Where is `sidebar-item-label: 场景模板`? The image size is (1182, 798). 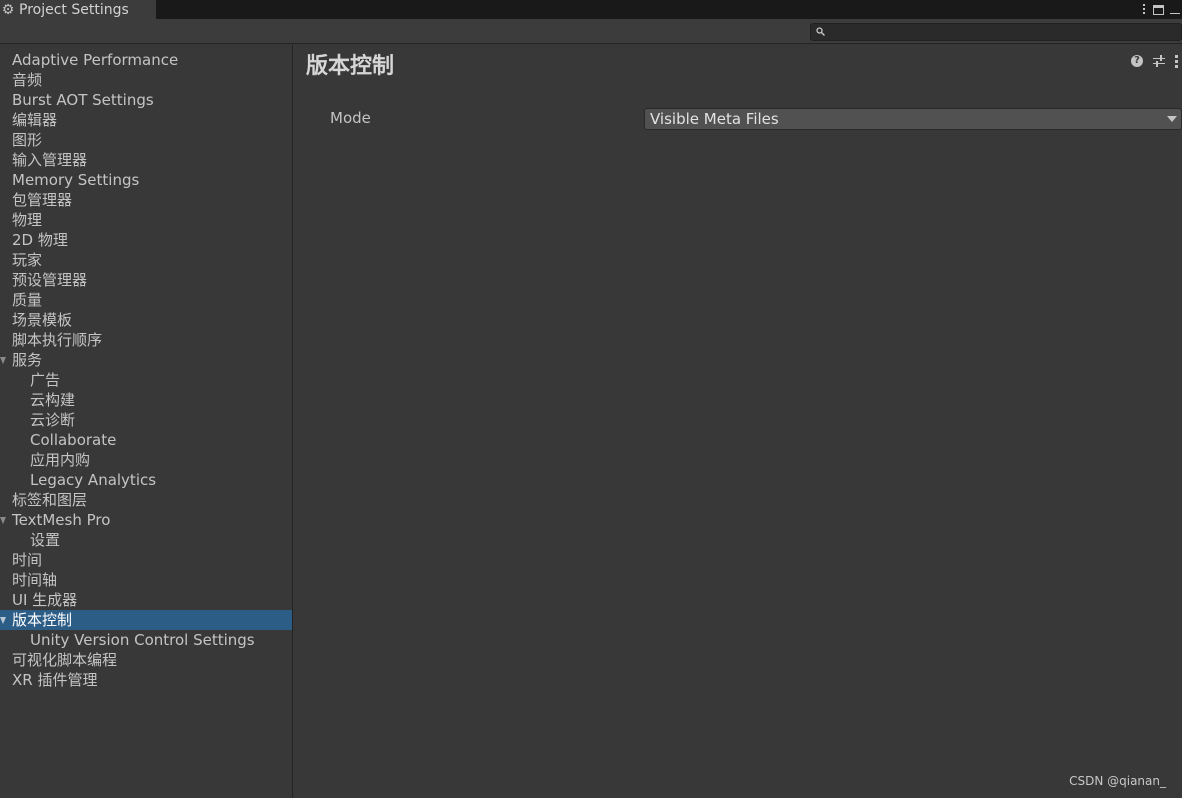 sidebar-item-label: 场景模板 is located at coordinates (42, 320).